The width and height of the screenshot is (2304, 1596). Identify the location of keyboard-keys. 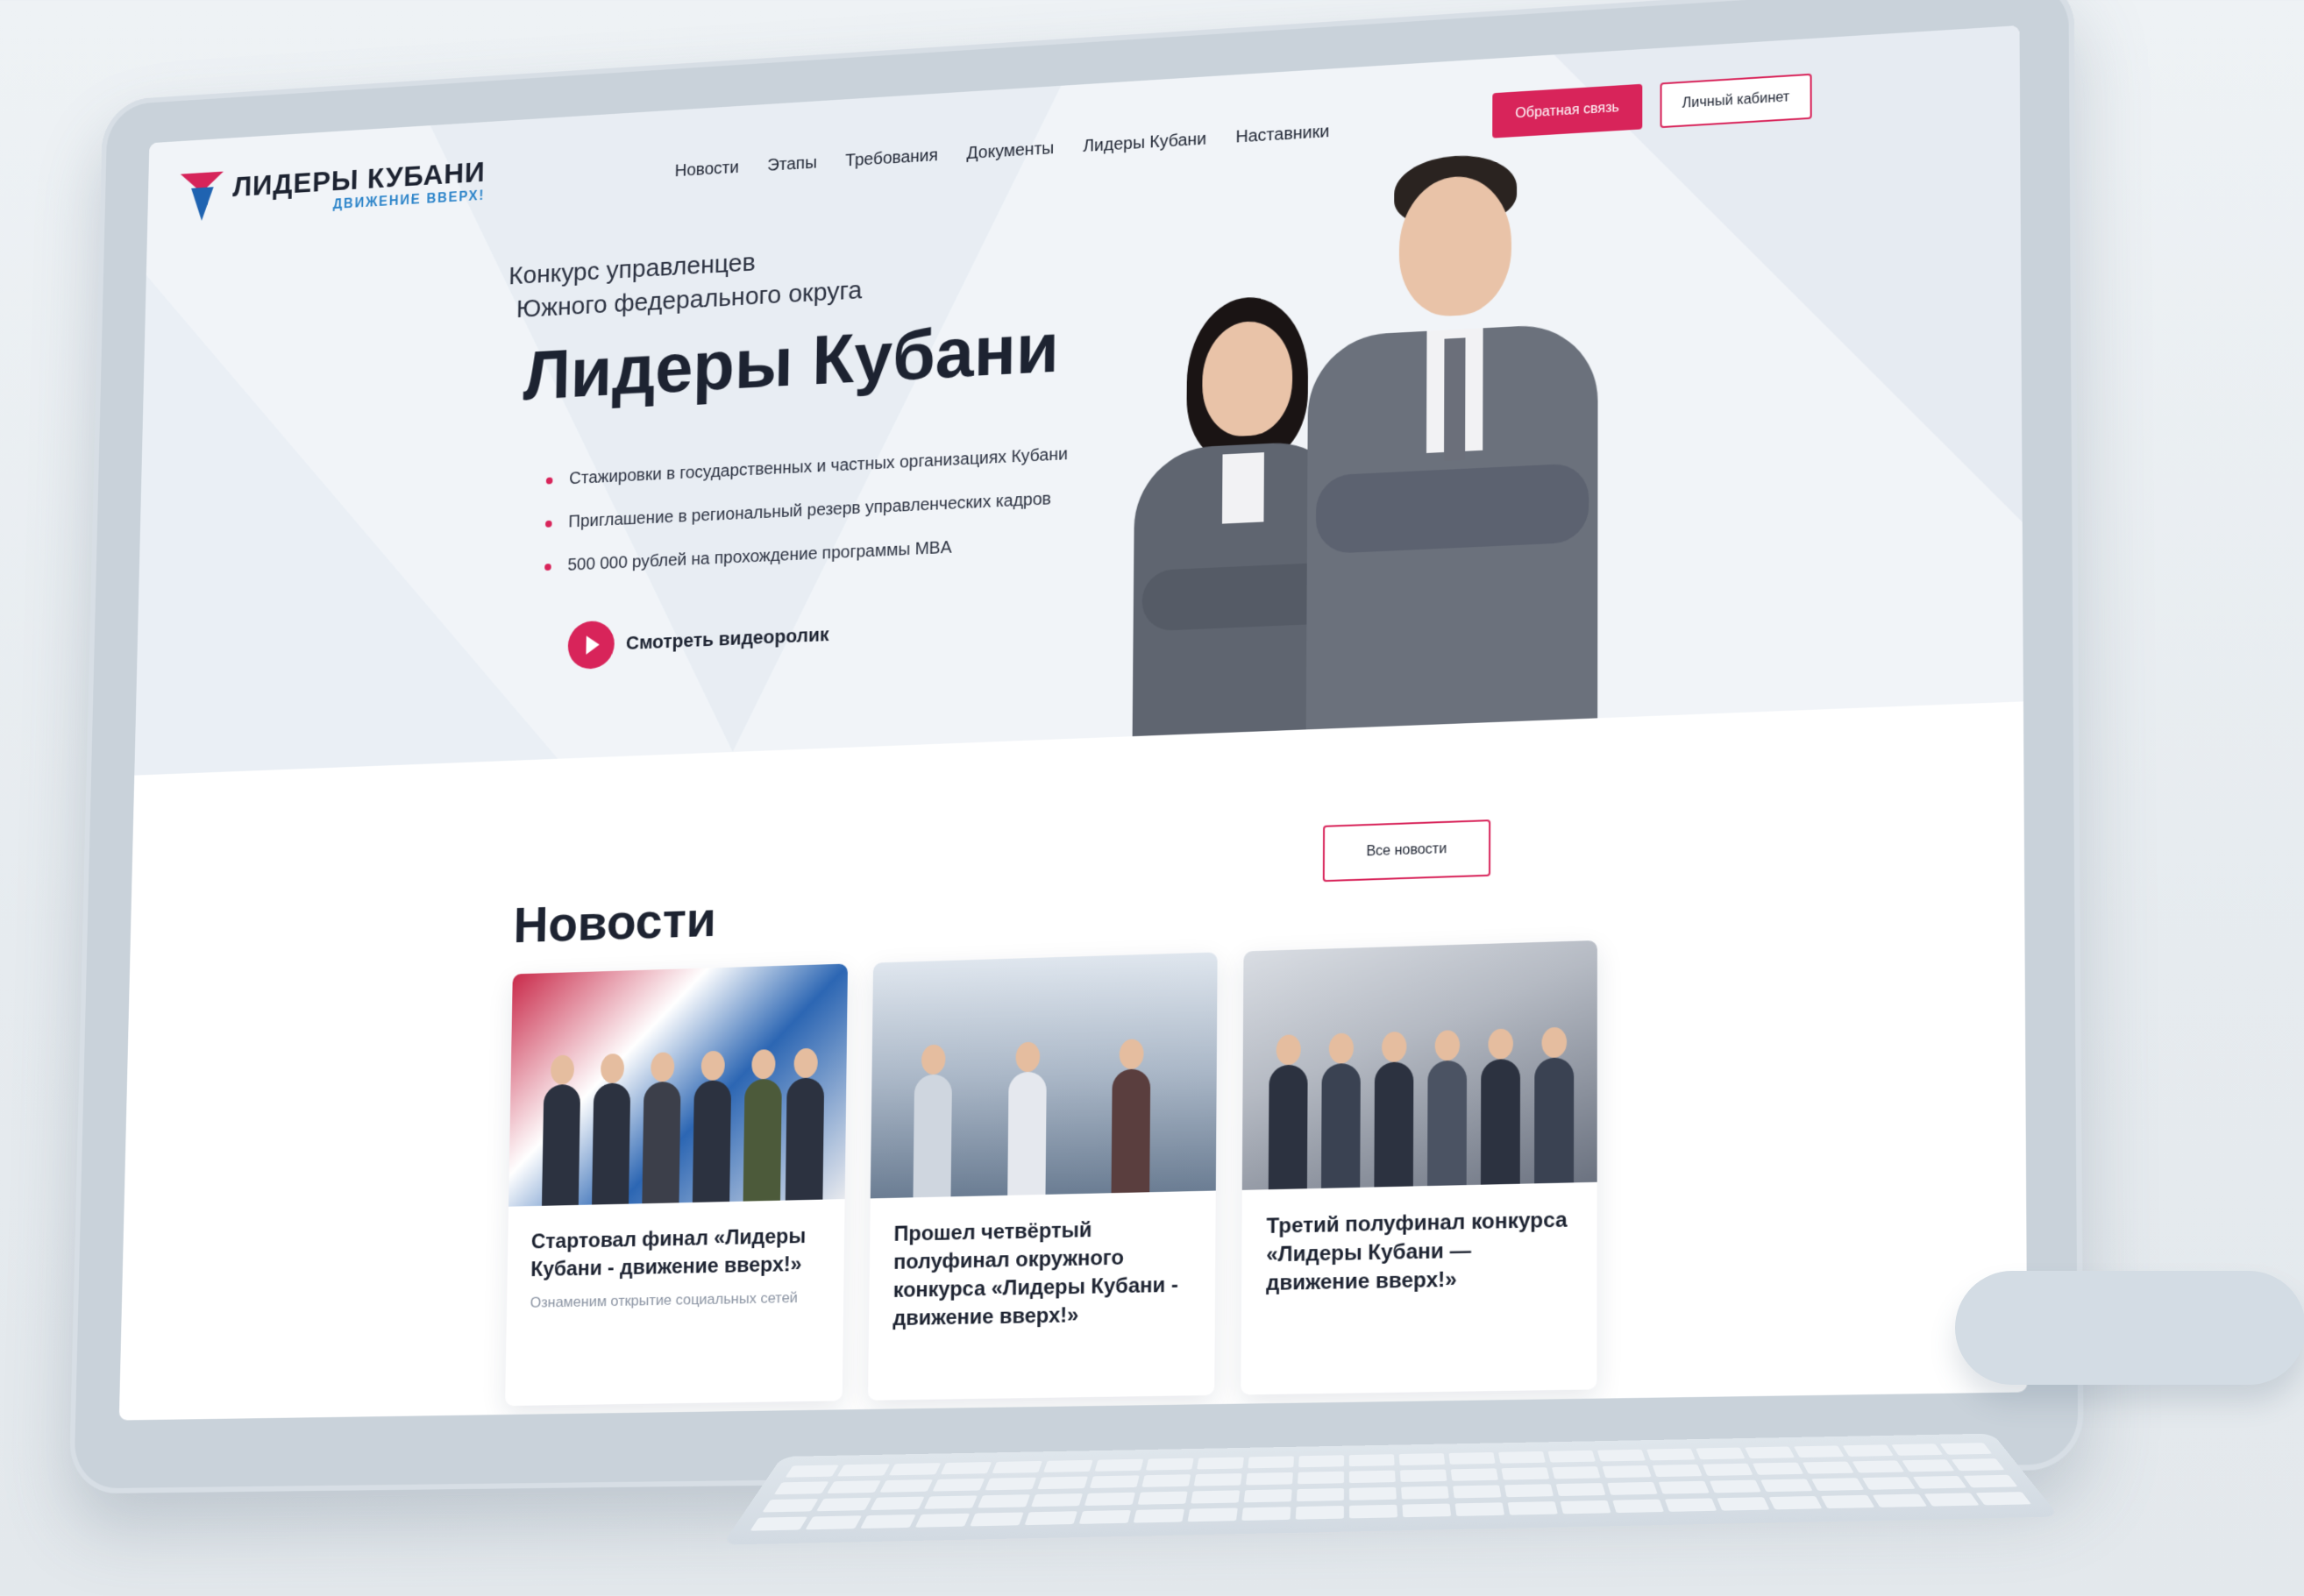
(1391, 1488).